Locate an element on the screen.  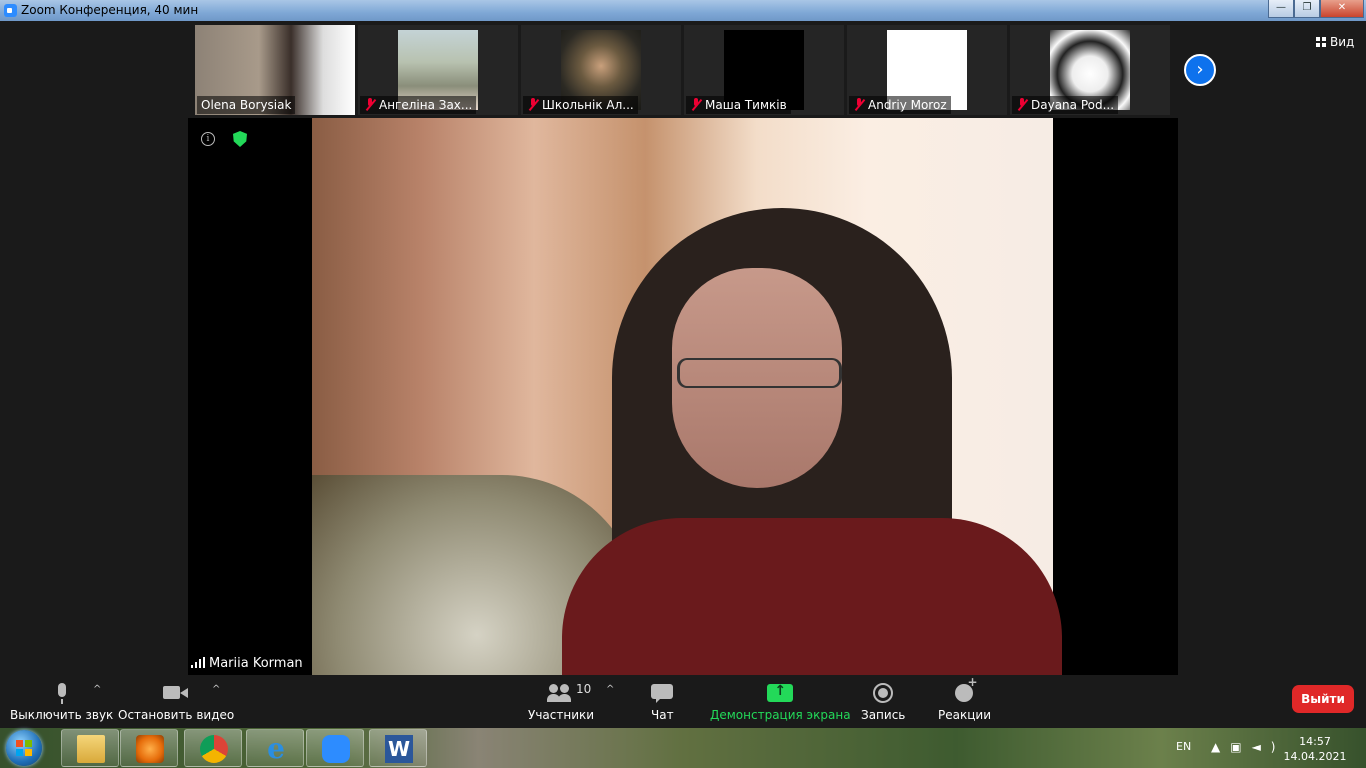
internet-explorer-icon: e is located at coordinates (276, 748).